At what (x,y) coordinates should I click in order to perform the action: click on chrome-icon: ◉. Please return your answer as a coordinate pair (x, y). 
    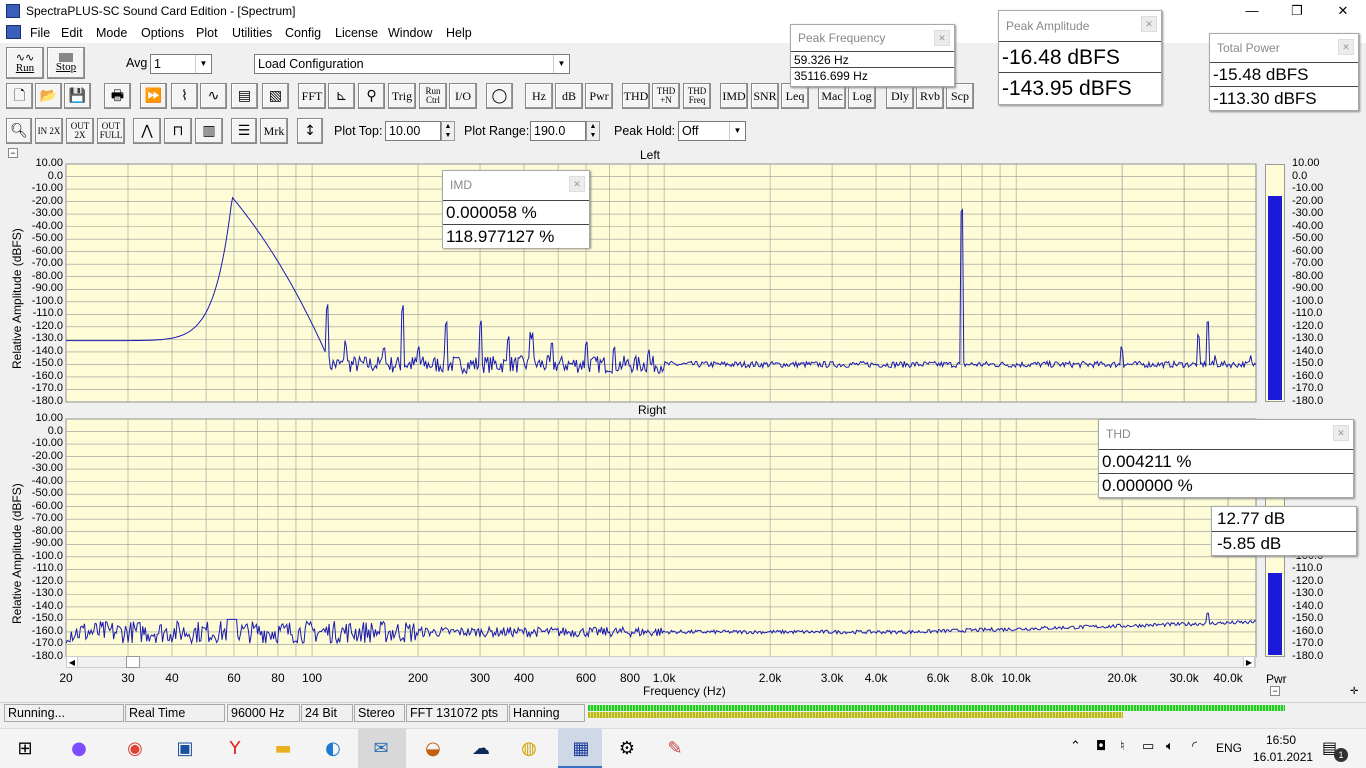
    Looking at the image, I should click on (135, 748).